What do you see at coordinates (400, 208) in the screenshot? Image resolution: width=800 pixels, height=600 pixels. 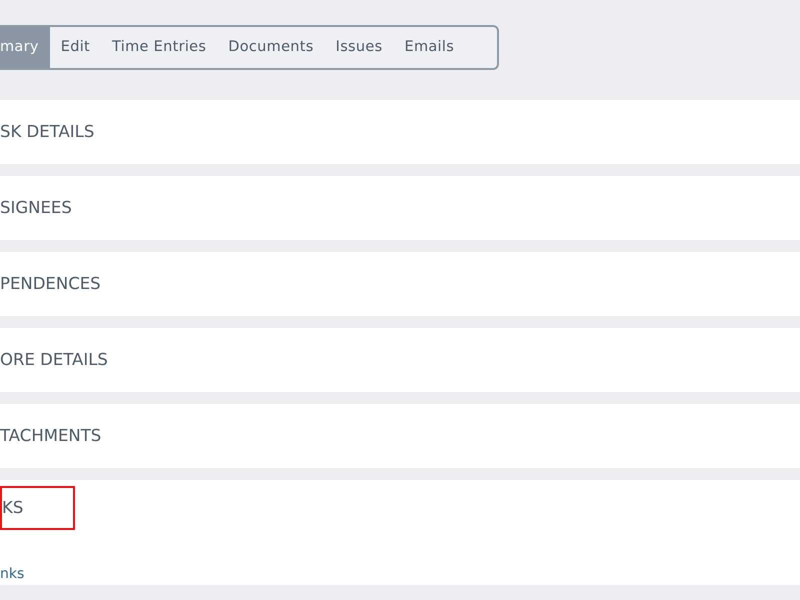 I see `section-title: SIGNEES` at bounding box center [400, 208].